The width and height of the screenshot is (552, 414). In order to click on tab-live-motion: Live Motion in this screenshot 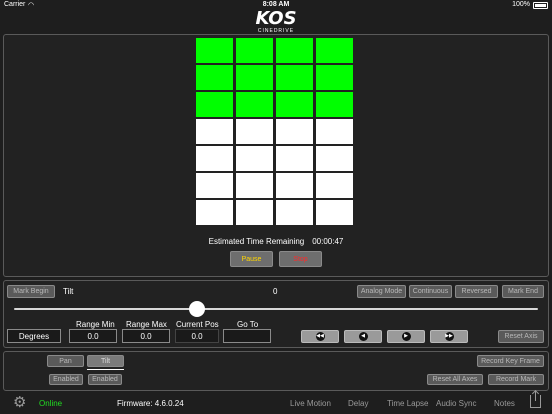, I will do `click(310, 403)`.